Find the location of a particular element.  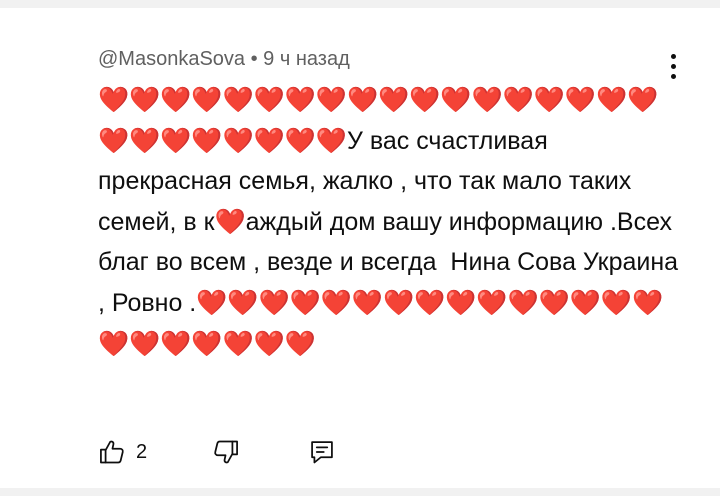

comment-actions: 2 is located at coordinates (219, 452).